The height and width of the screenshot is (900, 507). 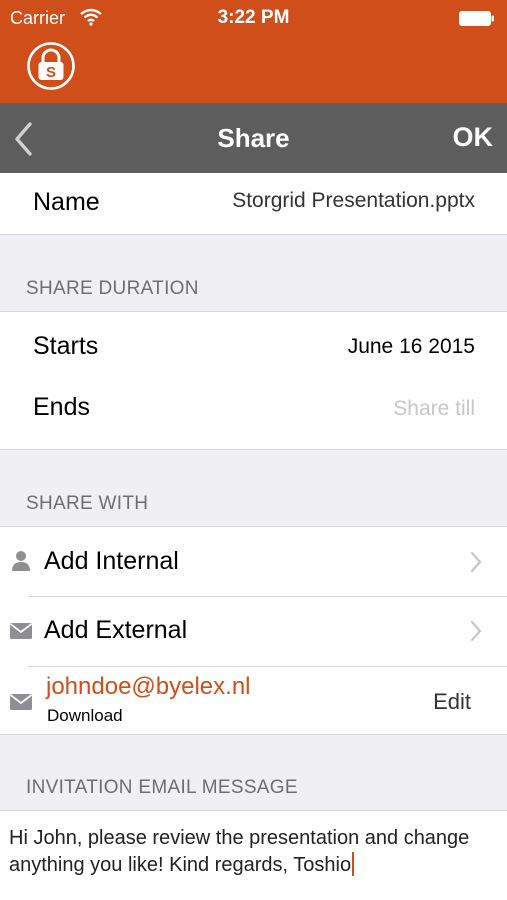 I want to click on share-with-header: SHARE WITH, so click(x=87, y=503).